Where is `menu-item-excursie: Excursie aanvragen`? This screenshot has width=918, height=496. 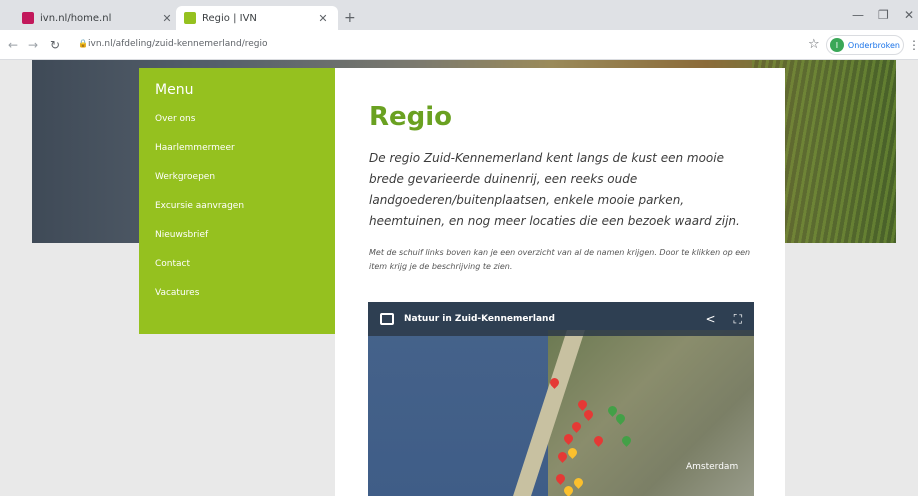 menu-item-excursie: Excursie aanvragen is located at coordinates (237, 215).